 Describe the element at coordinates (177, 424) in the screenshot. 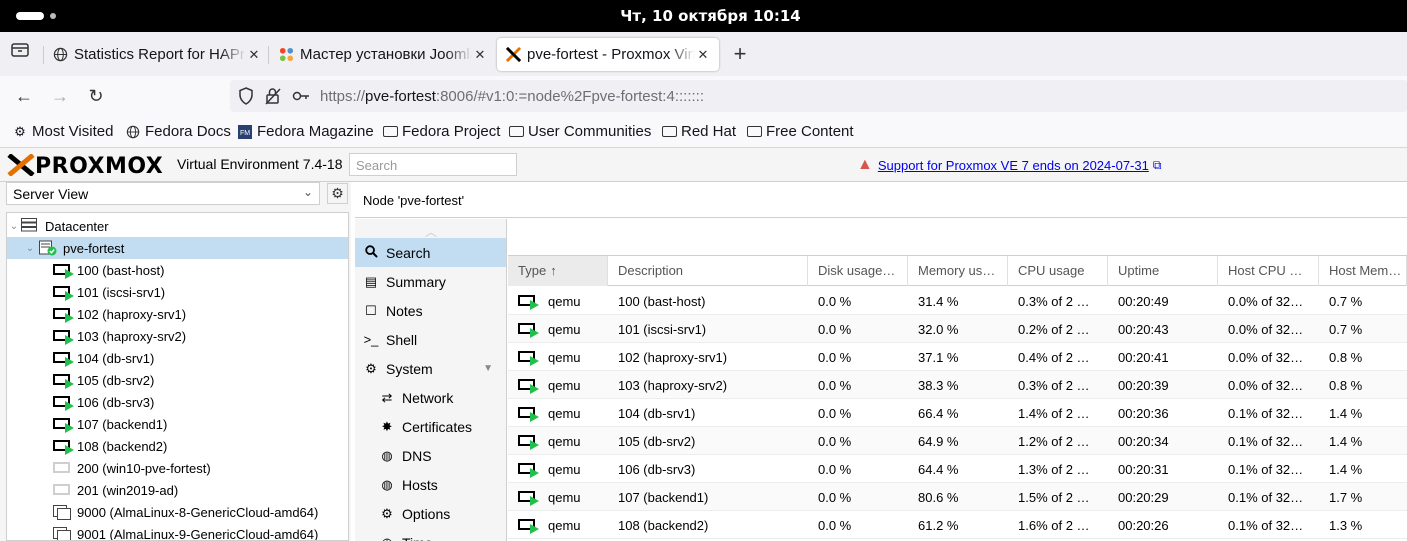

I see `tree-vm-item: 107 (backend1)` at that location.